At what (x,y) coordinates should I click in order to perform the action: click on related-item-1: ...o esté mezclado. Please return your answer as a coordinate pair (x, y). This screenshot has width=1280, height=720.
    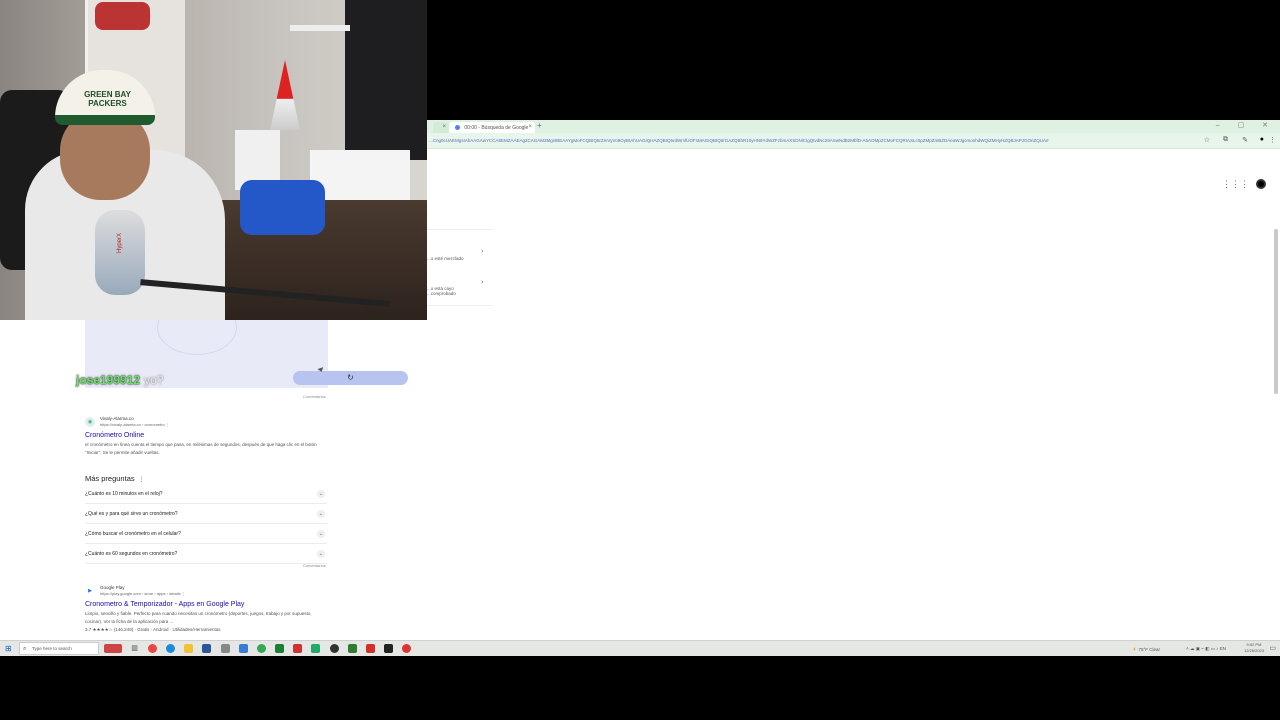
    Looking at the image, I should click on (460, 258).